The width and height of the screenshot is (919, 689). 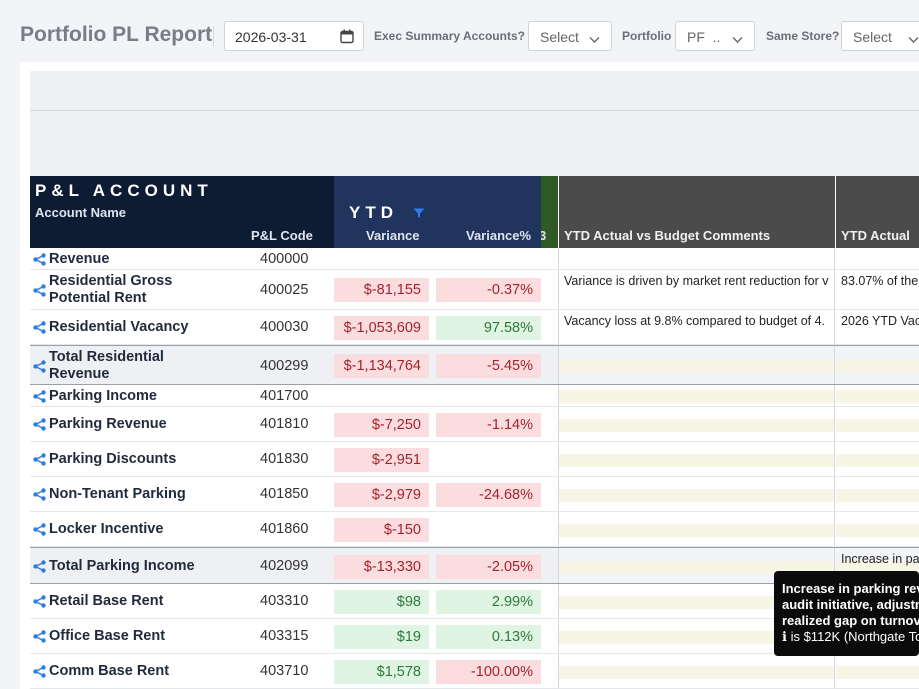 I want to click on table-row: Non-Tenant Parking 401850 $-2,979 -24.68%, so click(x=474, y=494).